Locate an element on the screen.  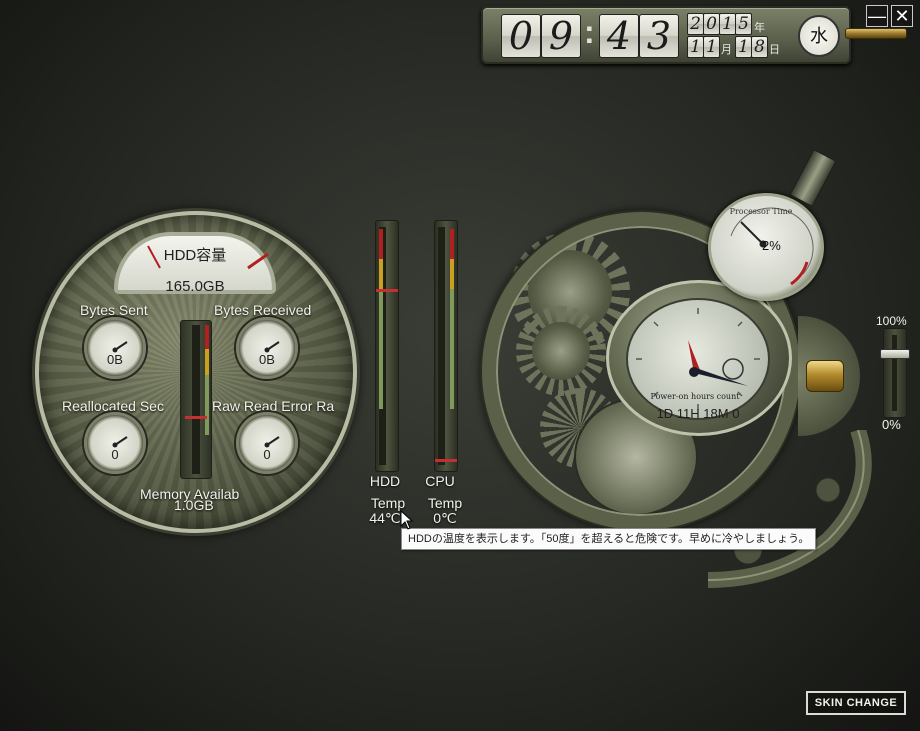
power-on-hours-dial is located at coordinates (698, 359).